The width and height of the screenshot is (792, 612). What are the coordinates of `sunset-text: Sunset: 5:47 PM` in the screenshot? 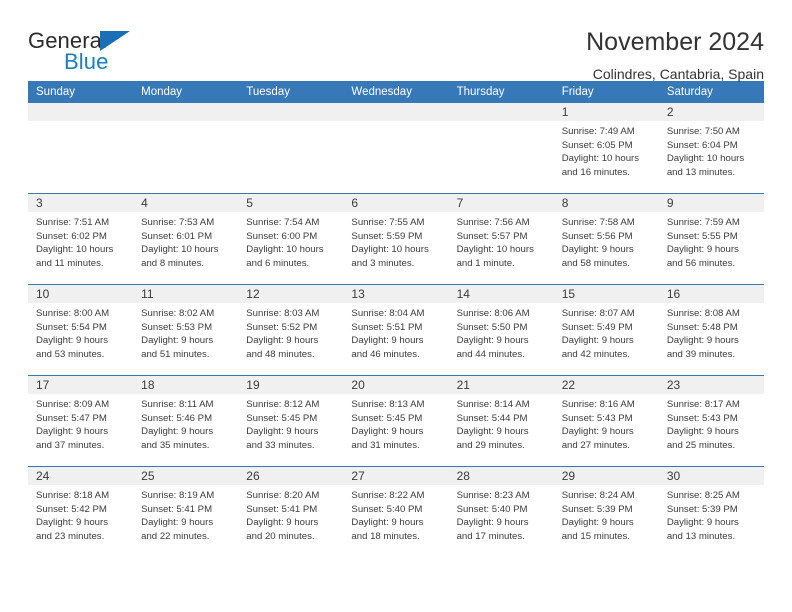 It's located at (71, 418).